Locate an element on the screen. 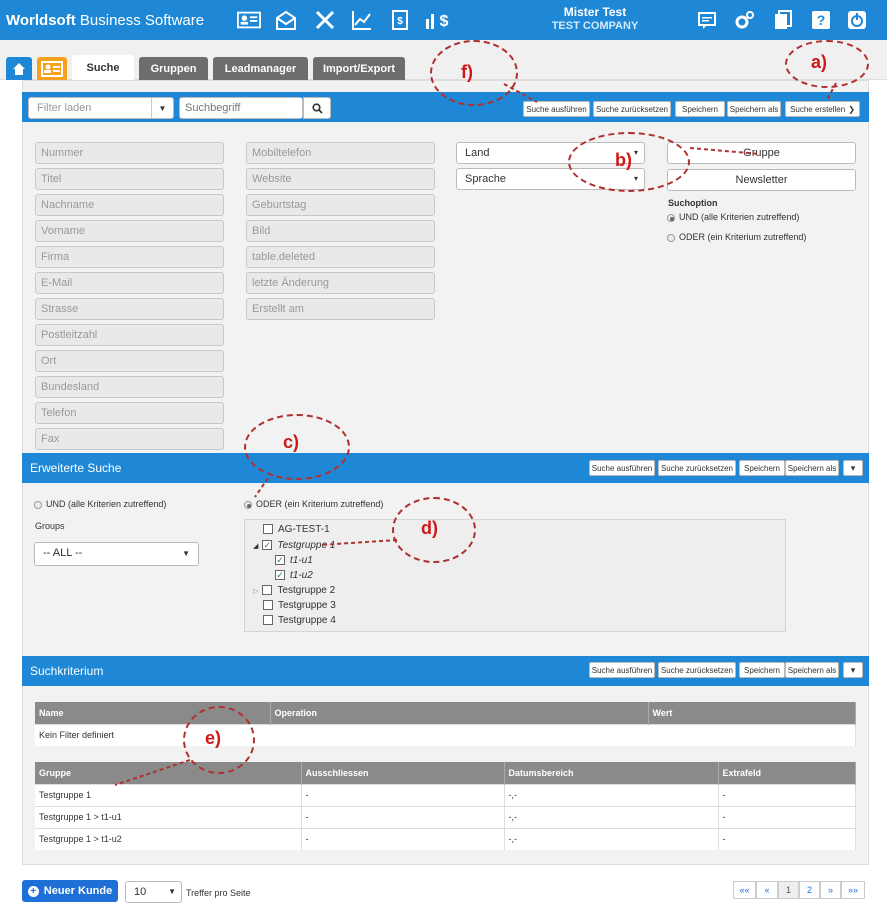 The width and height of the screenshot is (887, 907). field-left-10: Telefon is located at coordinates (129, 413).